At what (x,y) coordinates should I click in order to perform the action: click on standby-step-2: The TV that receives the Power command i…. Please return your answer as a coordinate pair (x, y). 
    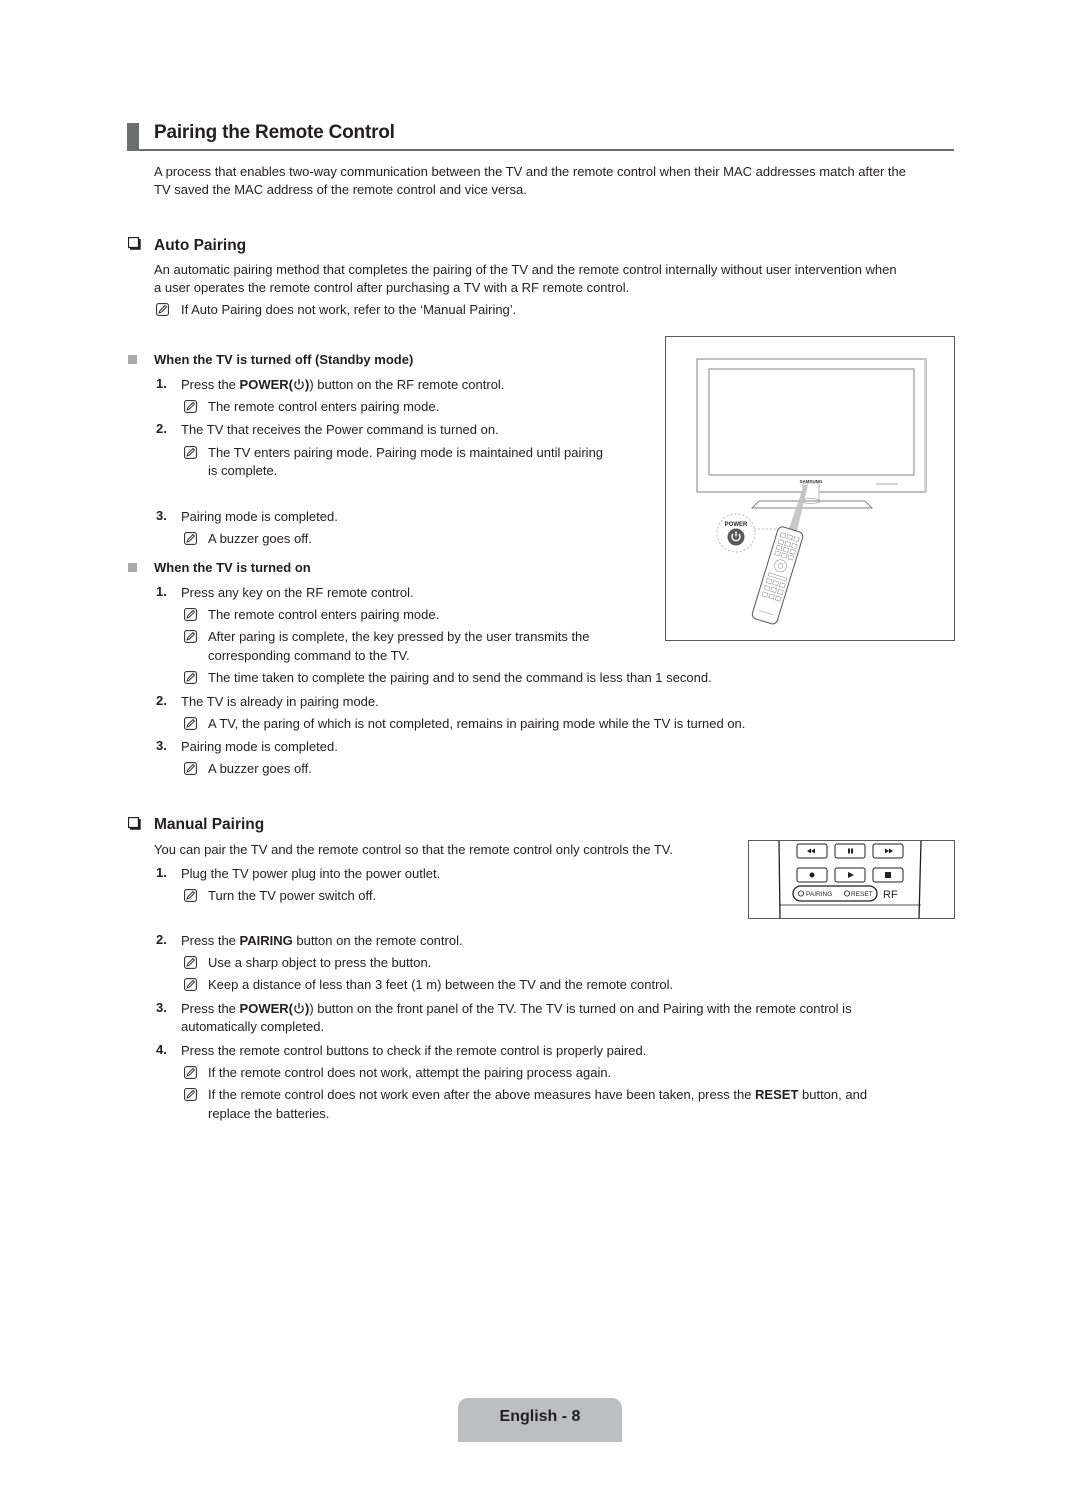
    Looking at the image, I should click on (340, 429).